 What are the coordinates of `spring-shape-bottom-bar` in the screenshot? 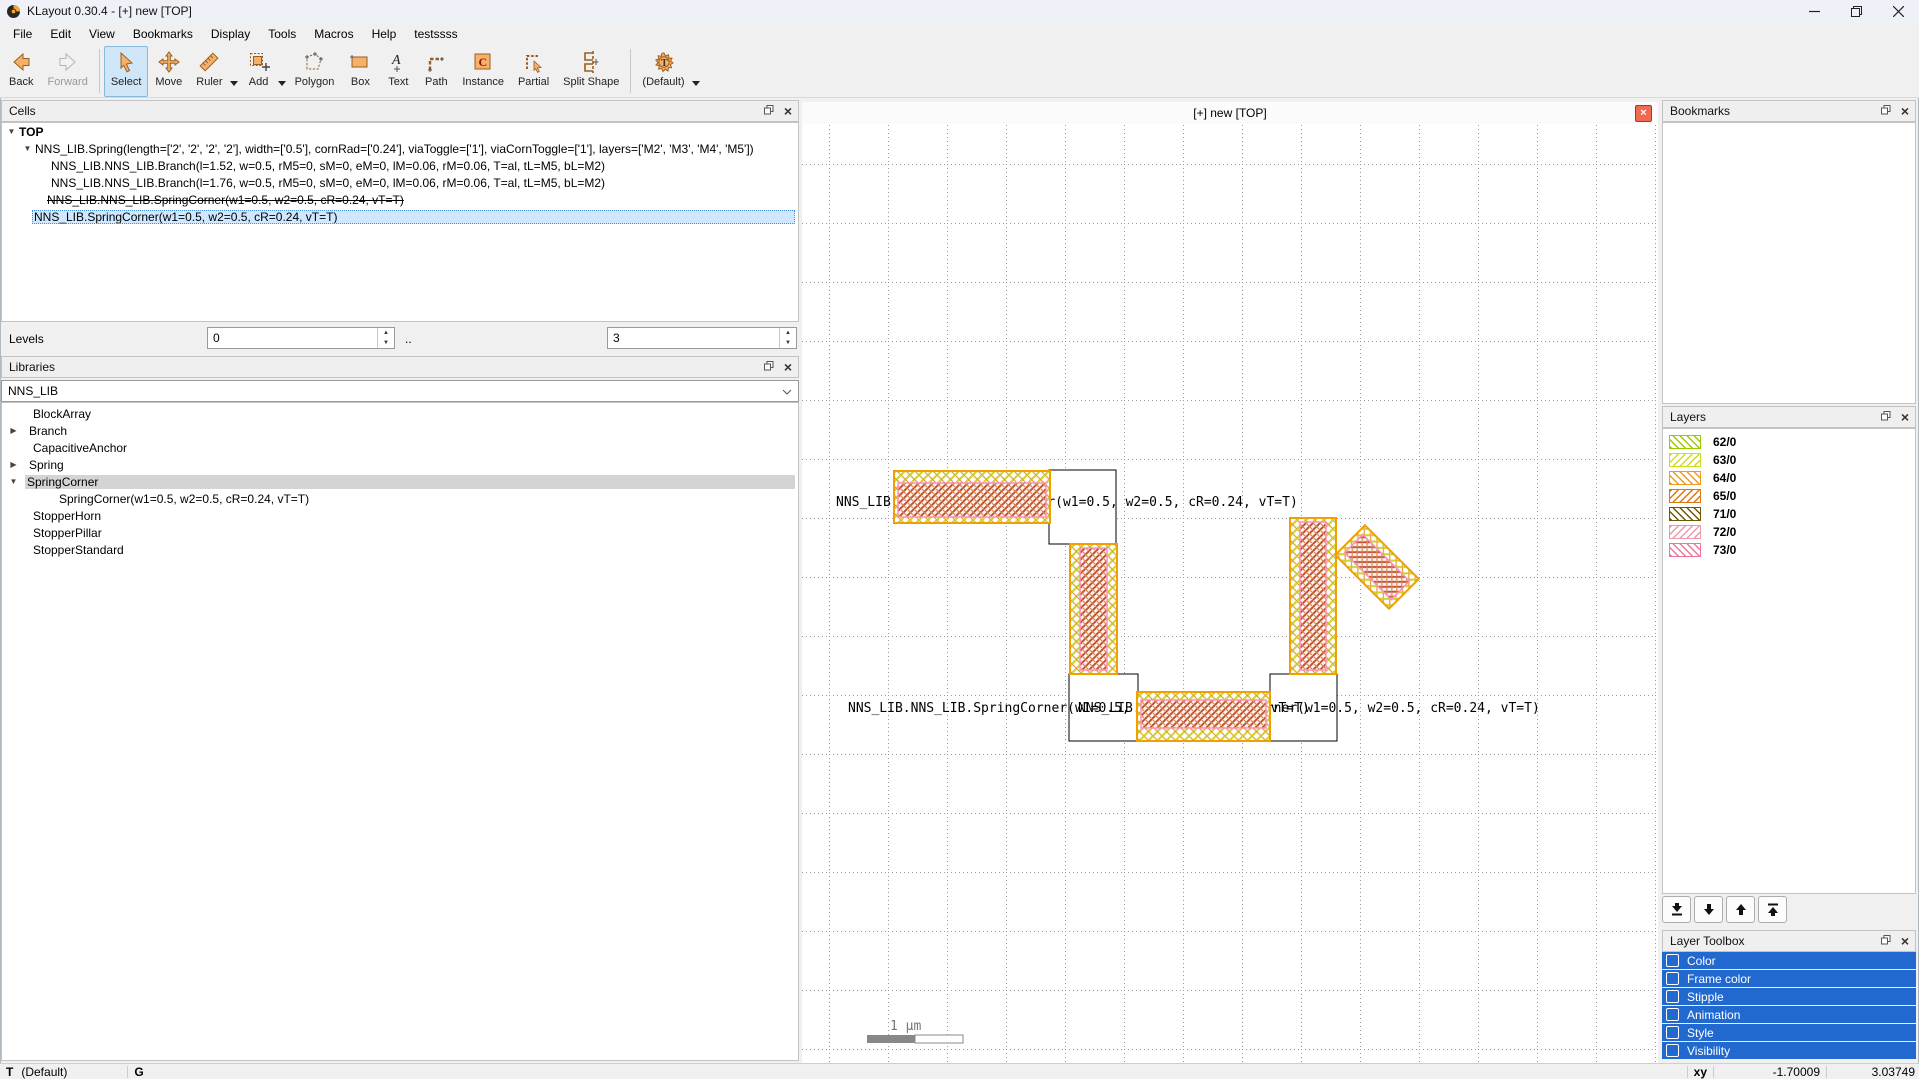 It's located at (1203, 716).